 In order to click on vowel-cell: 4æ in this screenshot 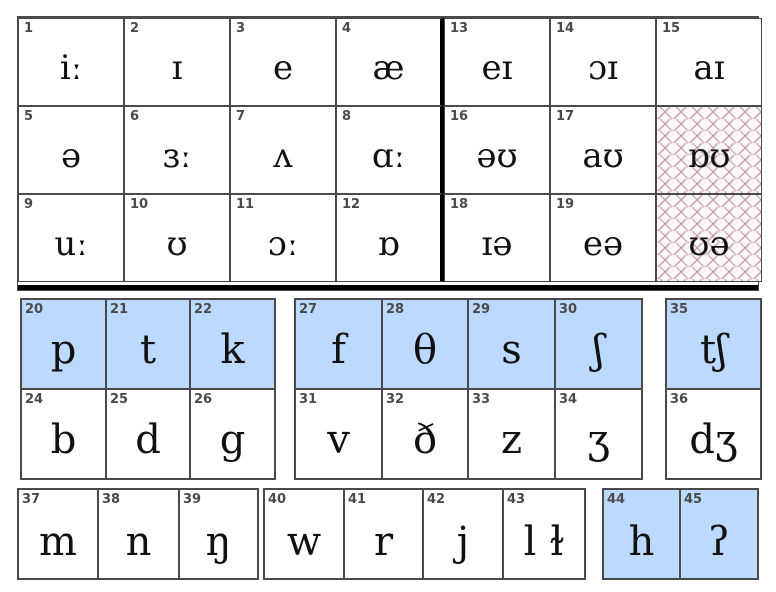, I will do `click(390, 62)`.